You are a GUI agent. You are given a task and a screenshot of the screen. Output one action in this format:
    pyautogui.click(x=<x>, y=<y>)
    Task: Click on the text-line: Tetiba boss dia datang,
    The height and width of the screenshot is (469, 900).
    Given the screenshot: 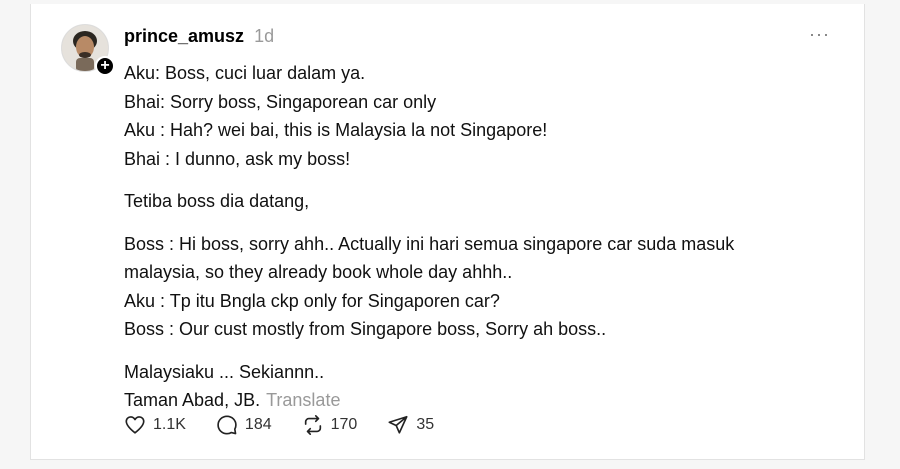 What is the action you would take?
    pyautogui.click(x=217, y=201)
    